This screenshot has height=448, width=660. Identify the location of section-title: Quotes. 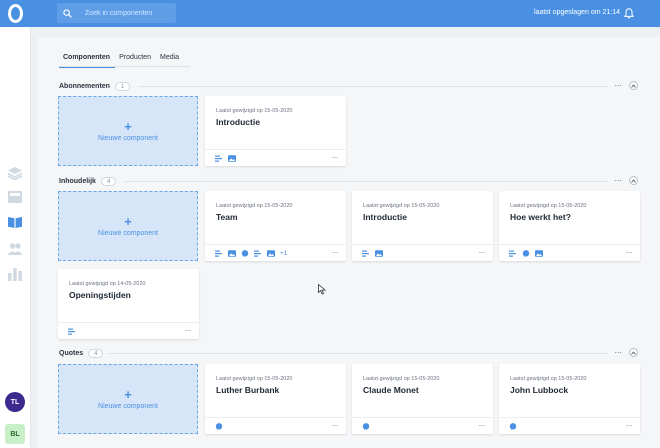
(71, 353).